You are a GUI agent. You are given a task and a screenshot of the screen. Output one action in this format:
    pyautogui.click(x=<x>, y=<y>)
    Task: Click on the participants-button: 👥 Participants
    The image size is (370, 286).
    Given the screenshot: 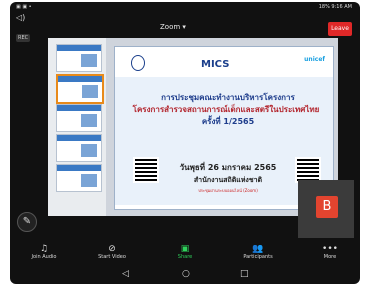 What is the action you would take?
    pyautogui.click(x=258, y=252)
    